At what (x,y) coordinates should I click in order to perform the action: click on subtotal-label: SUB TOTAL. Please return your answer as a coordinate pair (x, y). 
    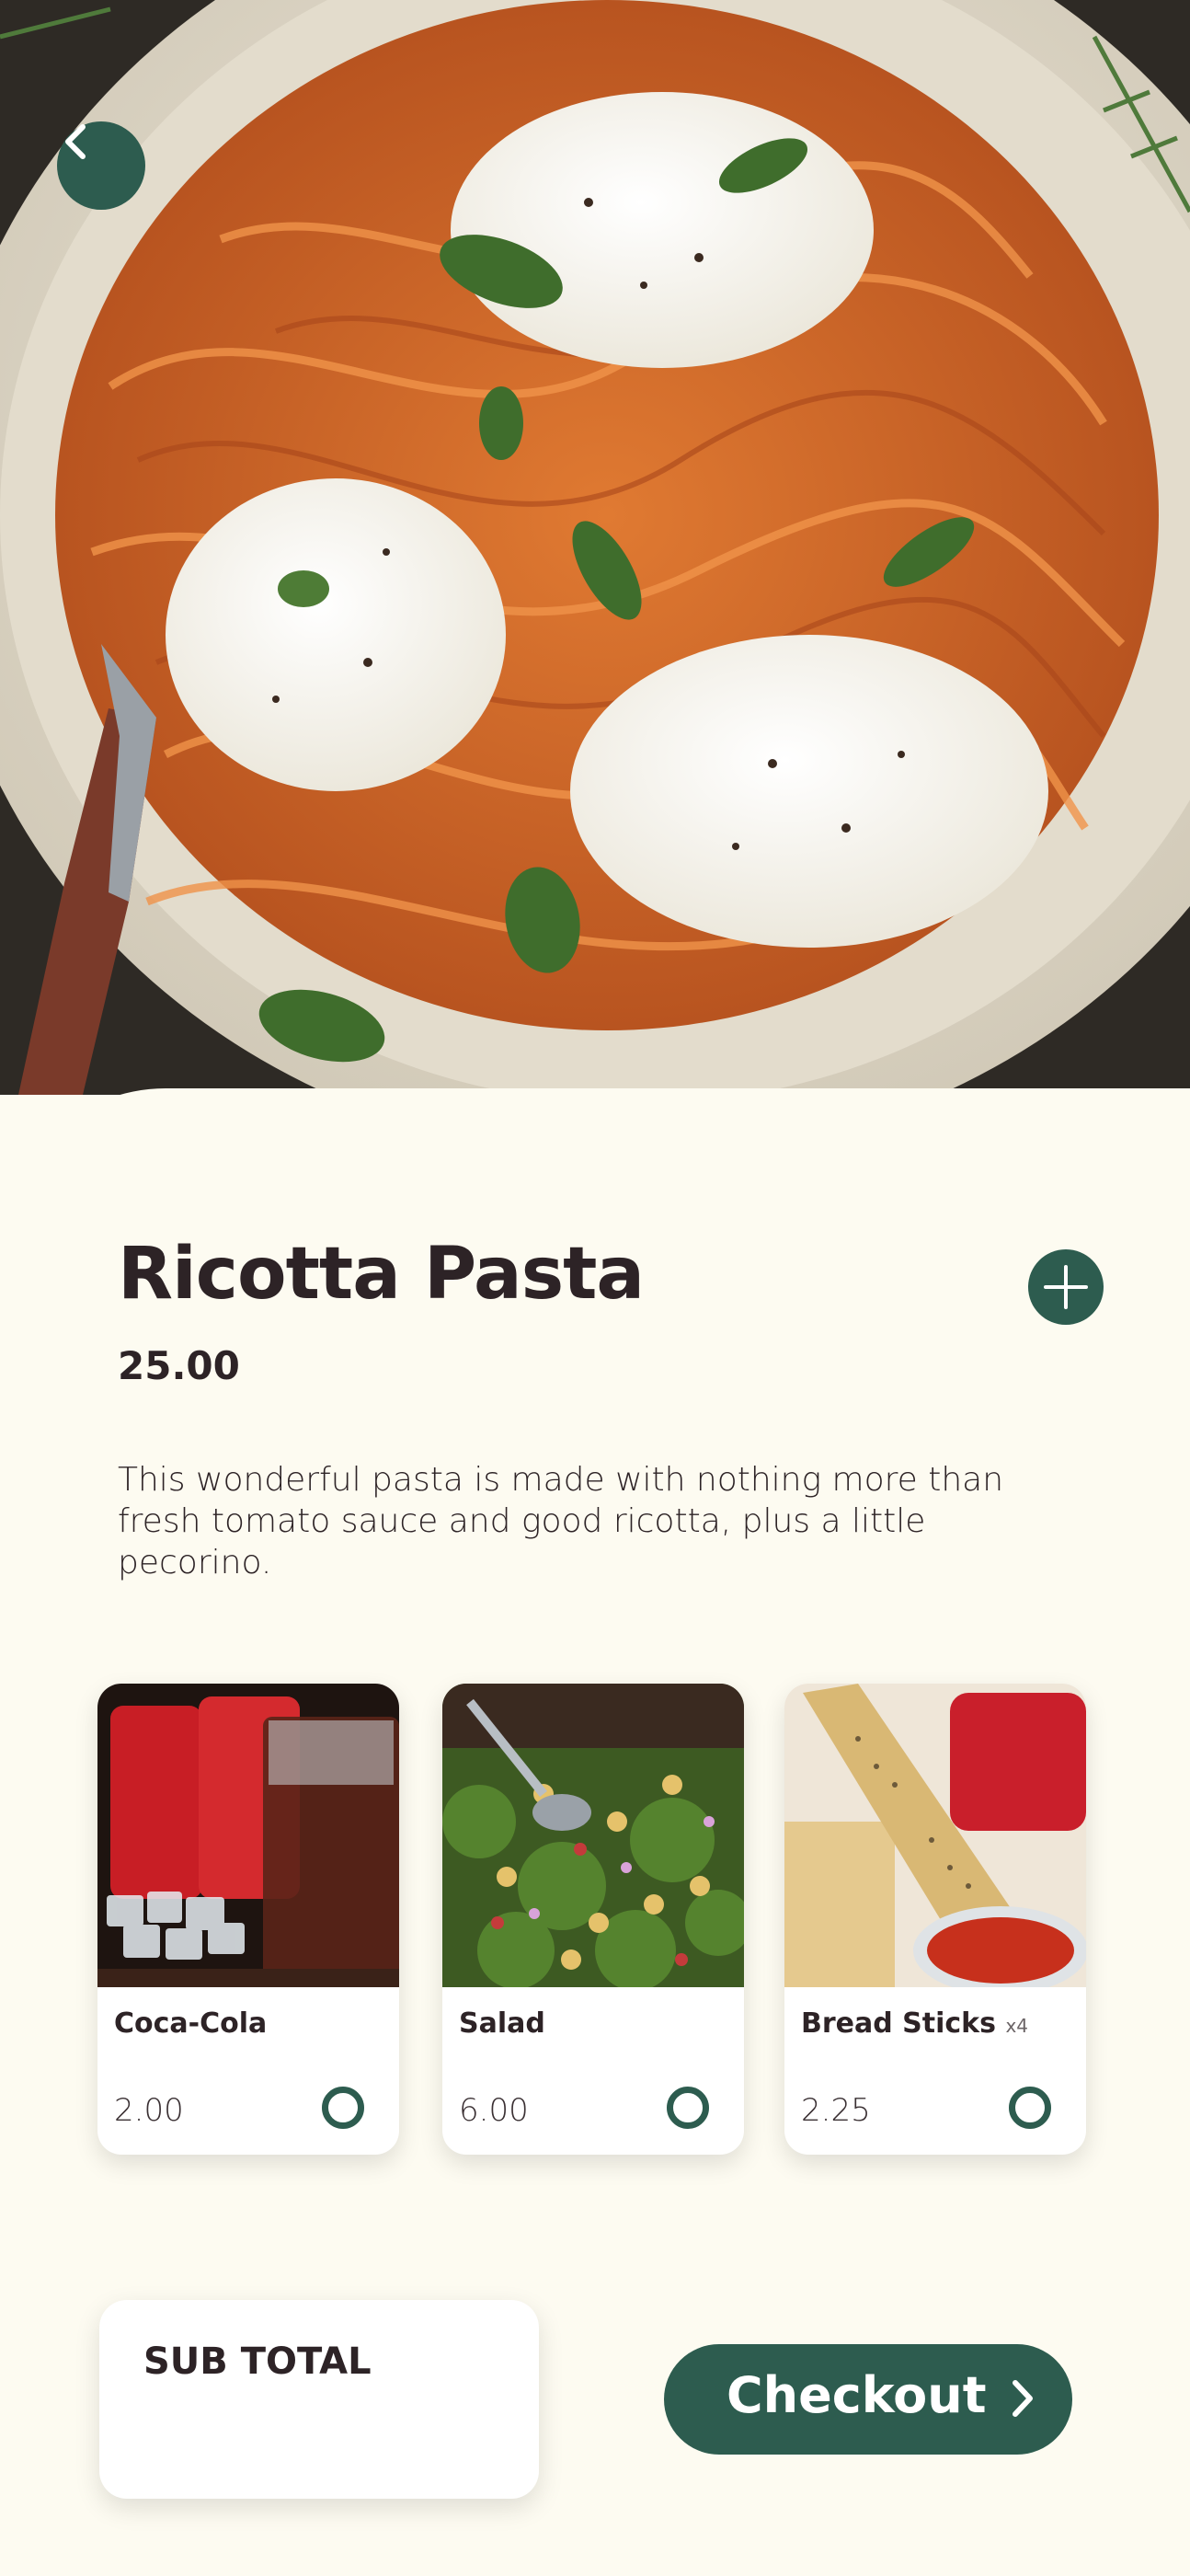
    Looking at the image, I should click on (257, 2361).